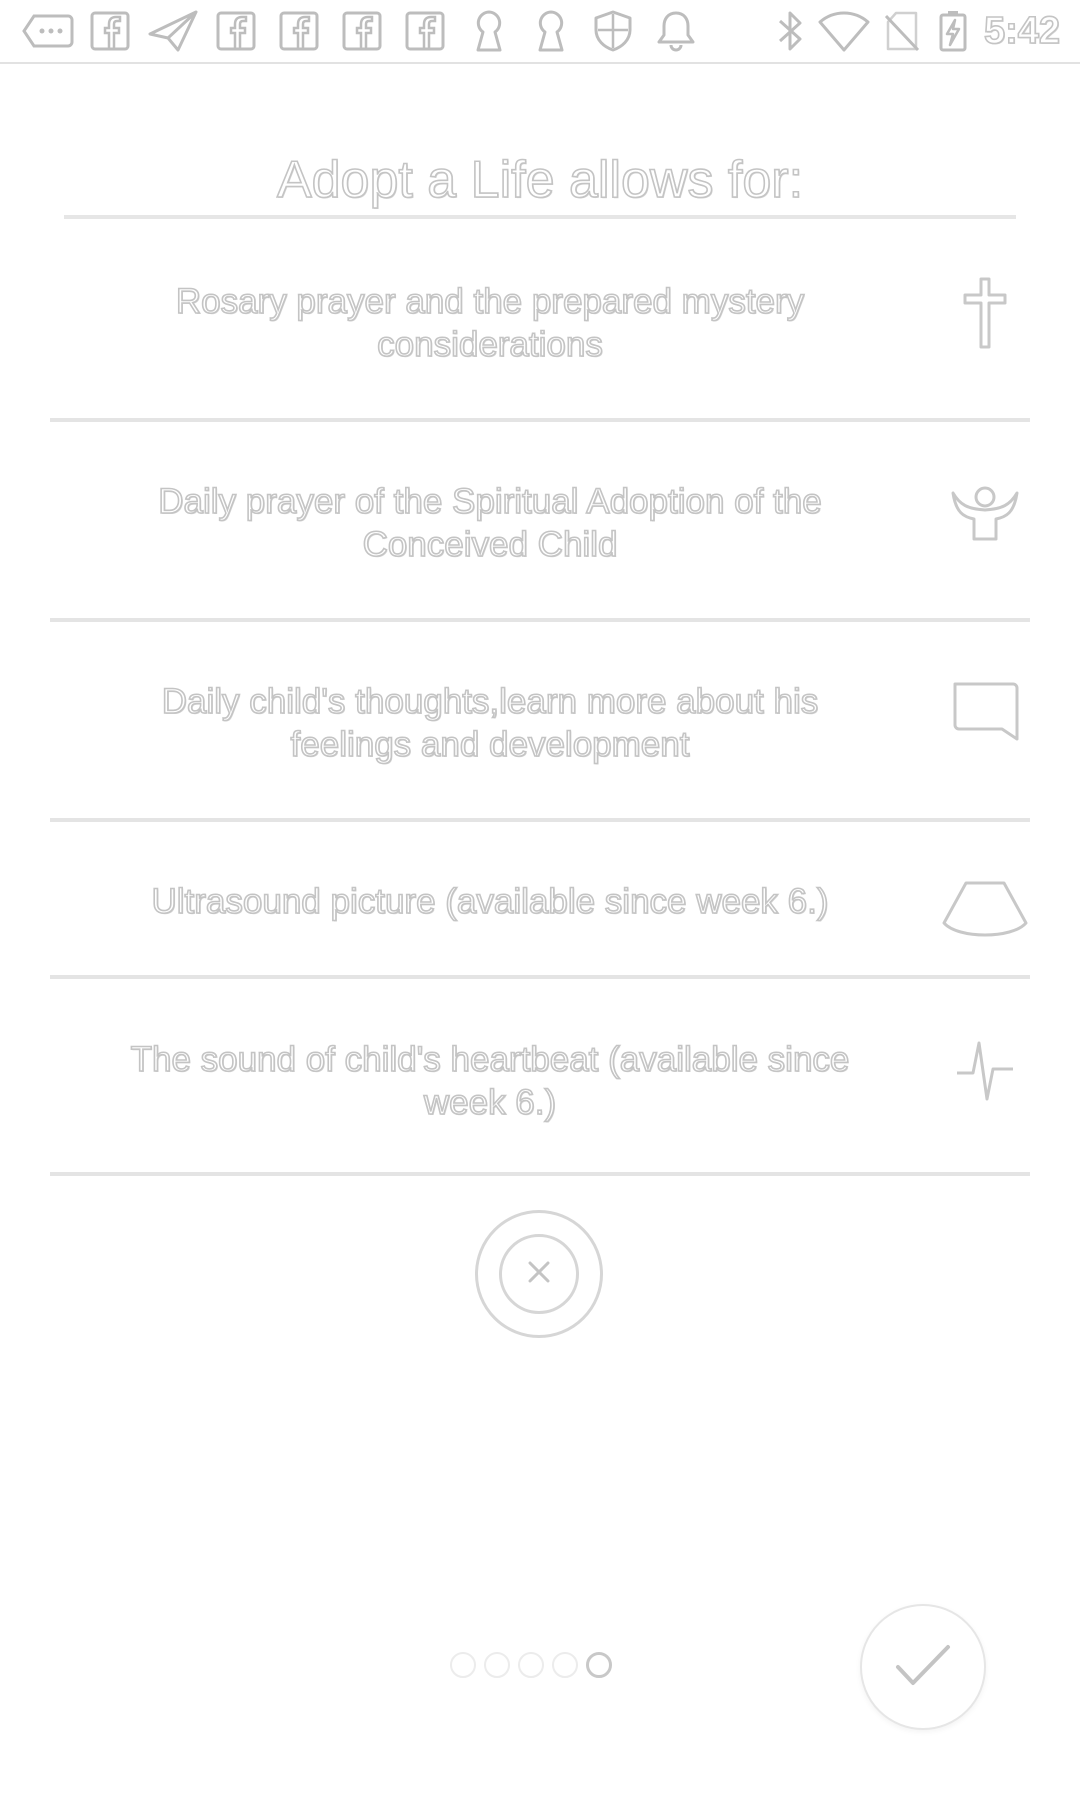 This screenshot has width=1080, height=1794. Describe the element at coordinates (985, 909) in the screenshot. I see `ultrasound-icon` at that location.